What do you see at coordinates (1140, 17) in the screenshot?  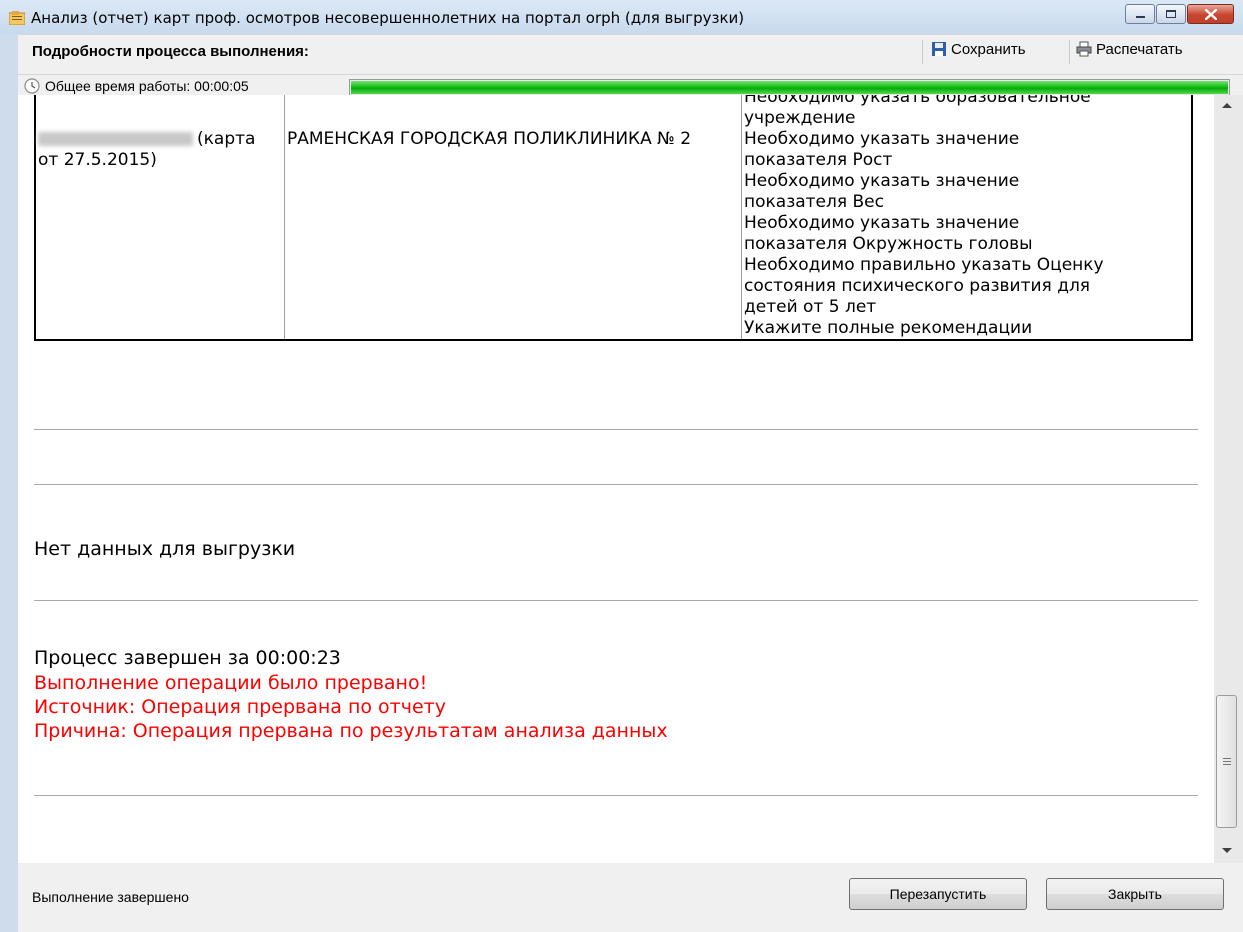 I see `minimize-icon` at bounding box center [1140, 17].